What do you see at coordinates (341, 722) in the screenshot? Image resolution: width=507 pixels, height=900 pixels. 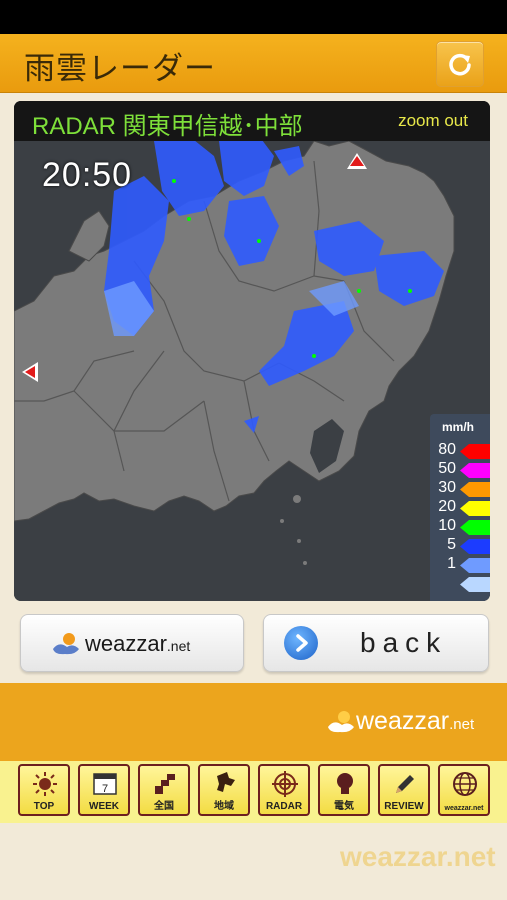 I see `weazzar-banner-icon` at bounding box center [341, 722].